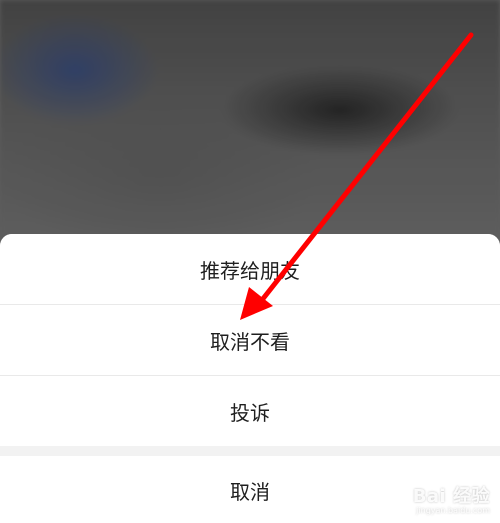  What do you see at coordinates (250, 451) in the screenshot?
I see `section-gap` at bounding box center [250, 451].